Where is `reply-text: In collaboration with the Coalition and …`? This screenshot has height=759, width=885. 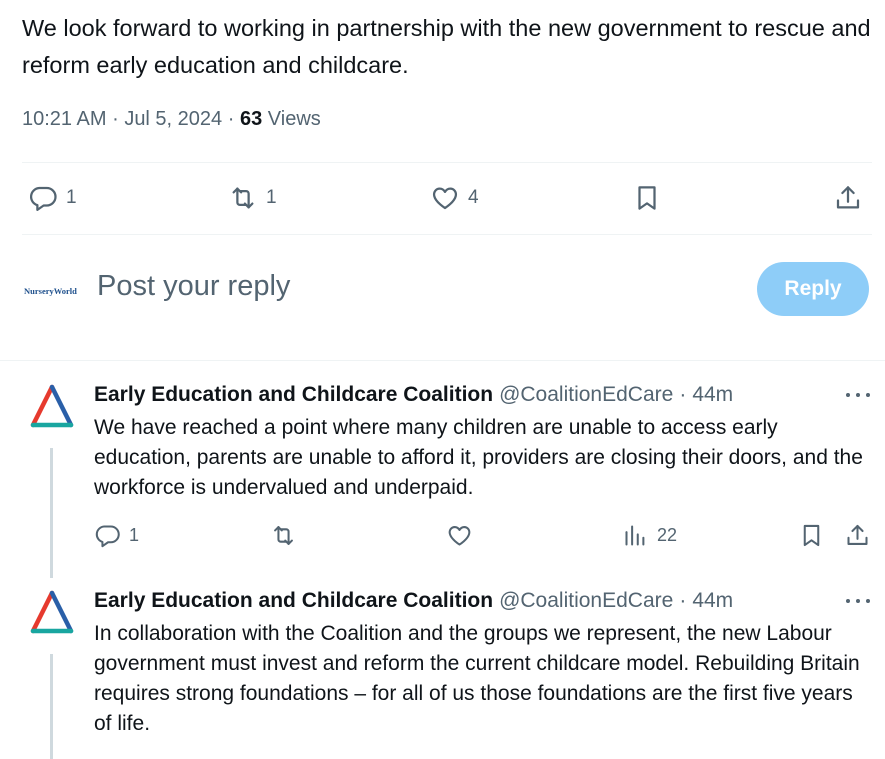
reply-text: In collaboration with the Coalition and … is located at coordinates (477, 678).